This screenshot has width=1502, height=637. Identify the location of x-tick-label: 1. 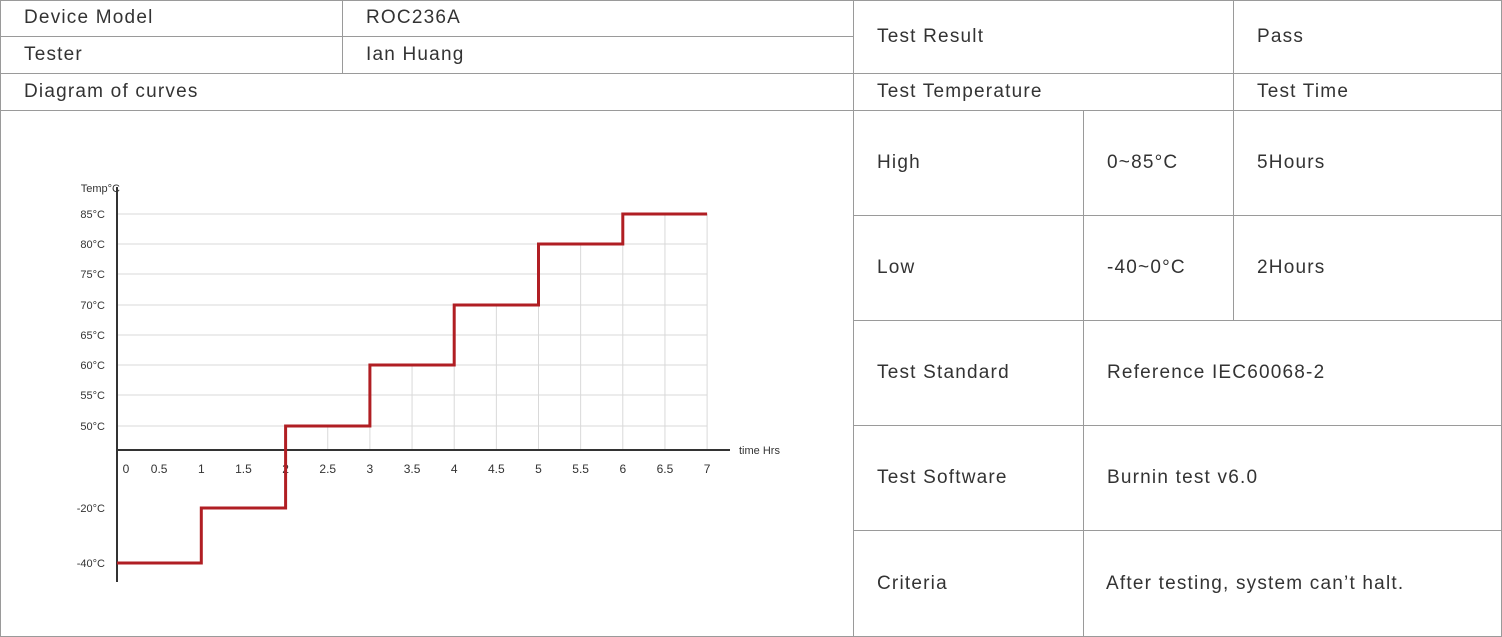
(201, 469).